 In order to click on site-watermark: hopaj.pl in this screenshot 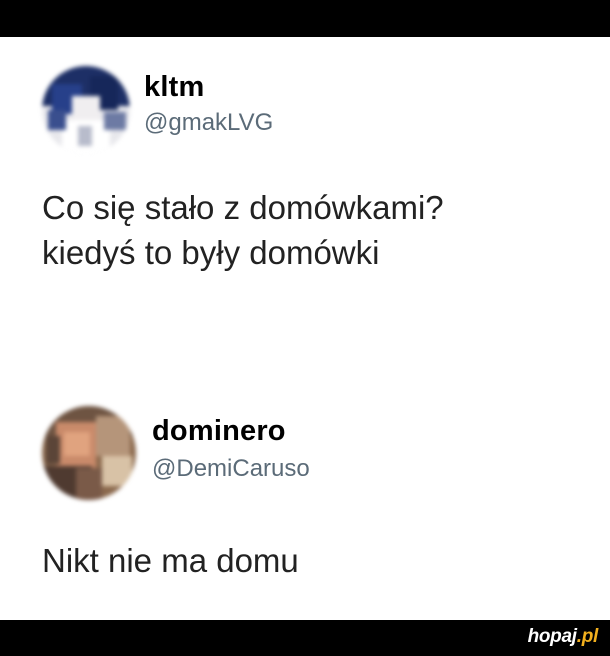, I will do `click(563, 637)`.